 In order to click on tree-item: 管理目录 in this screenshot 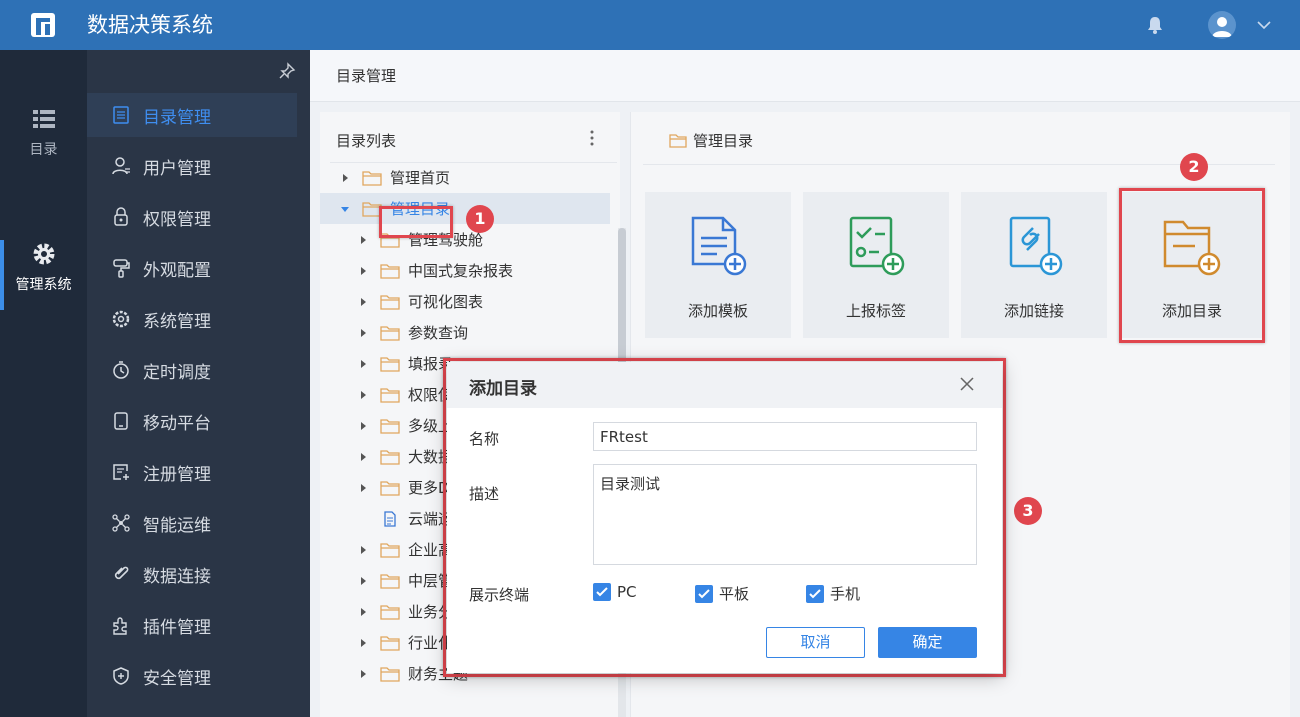, I will do `click(465, 208)`.